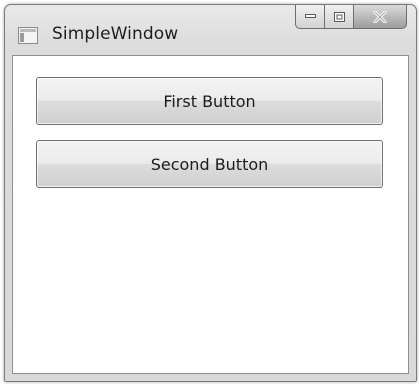 This screenshot has width=419, height=384. What do you see at coordinates (115, 34) in the screenshot?
I see `window-title: SimpleWindow` at bounding box center [115, 34].